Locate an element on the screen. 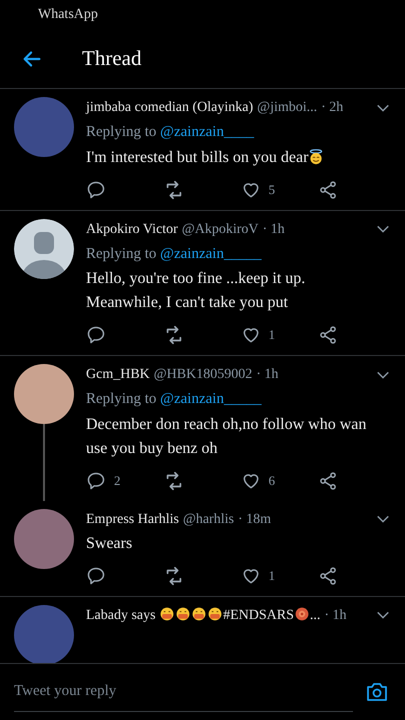  tweet-text: Hello, you're too fine ...keep it up. Meanwhile, I can't take you put is located at coordinates (196, 291).